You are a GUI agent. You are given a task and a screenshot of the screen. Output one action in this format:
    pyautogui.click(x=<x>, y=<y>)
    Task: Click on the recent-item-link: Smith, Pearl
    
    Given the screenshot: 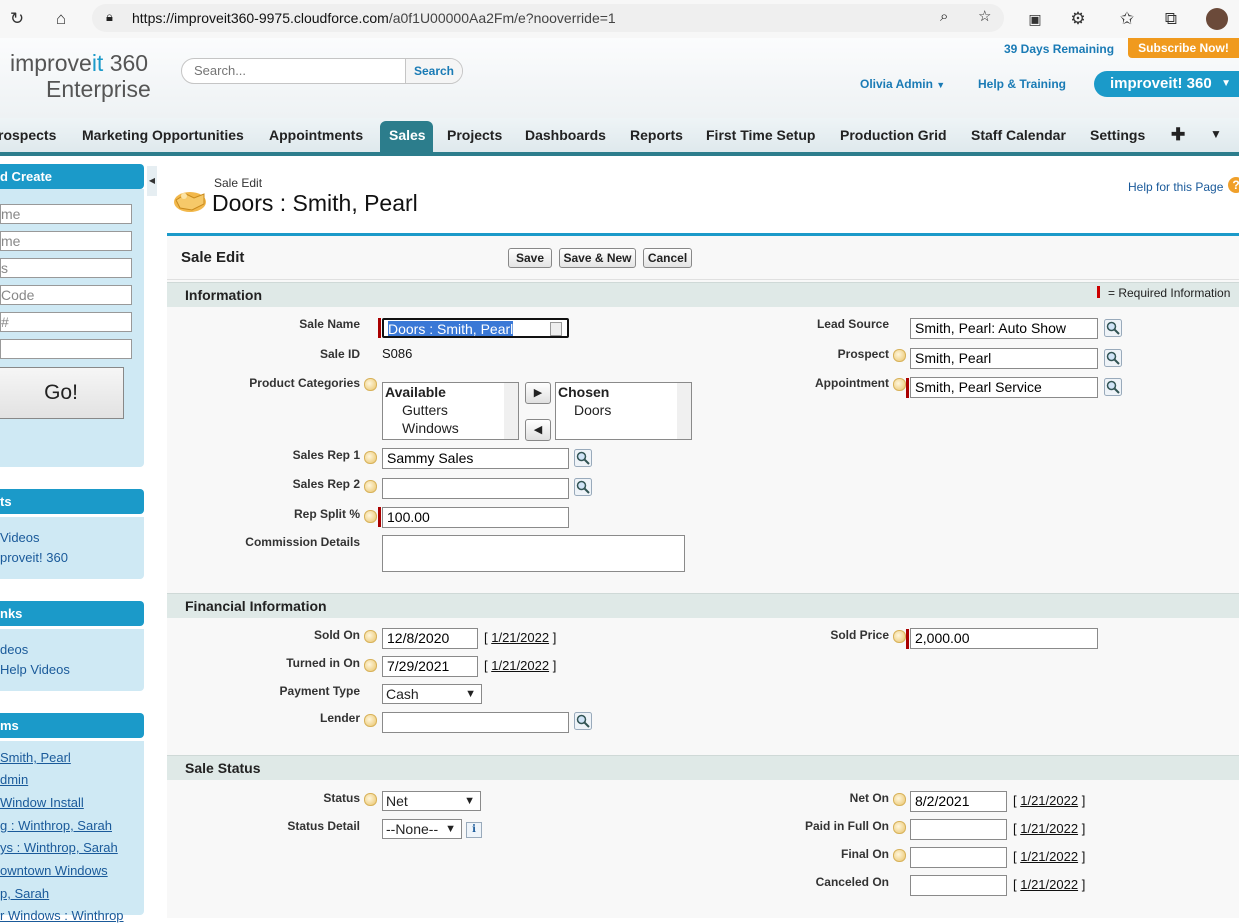 What is the action you would take?
    pyautogui.click(x=35, y=757)
    